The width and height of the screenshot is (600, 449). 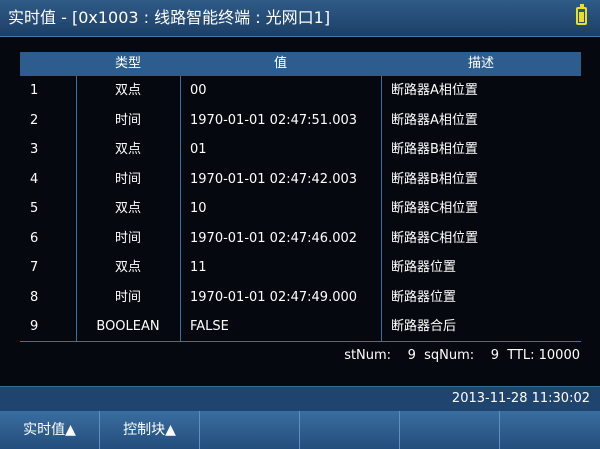 I want to click on title-bar: 实时值 - [0x1003 : 线路智能终端 : 光网口1], so click(x=300, y=18).